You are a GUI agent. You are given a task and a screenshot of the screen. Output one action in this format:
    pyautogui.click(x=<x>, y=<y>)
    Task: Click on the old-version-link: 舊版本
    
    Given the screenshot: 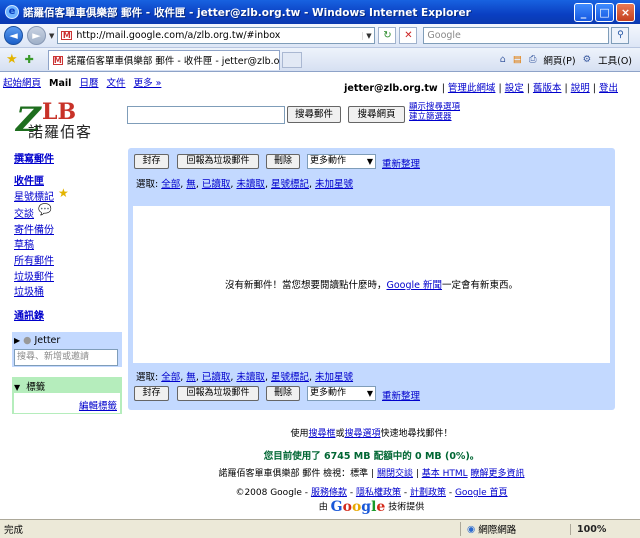 What is the action you would take?
    pyautogui.click(x=547, y=88)
    